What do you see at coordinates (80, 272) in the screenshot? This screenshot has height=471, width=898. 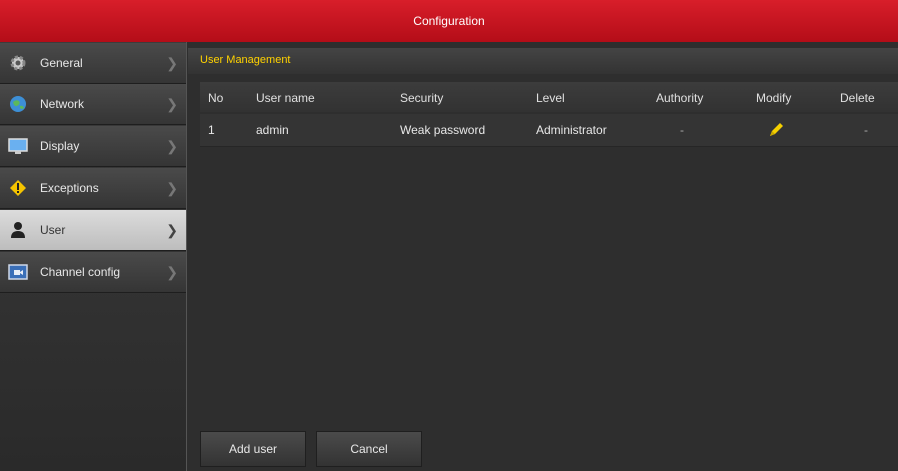 I see `sidebar-item-label: Channel config` at bounding box center [80, 272].